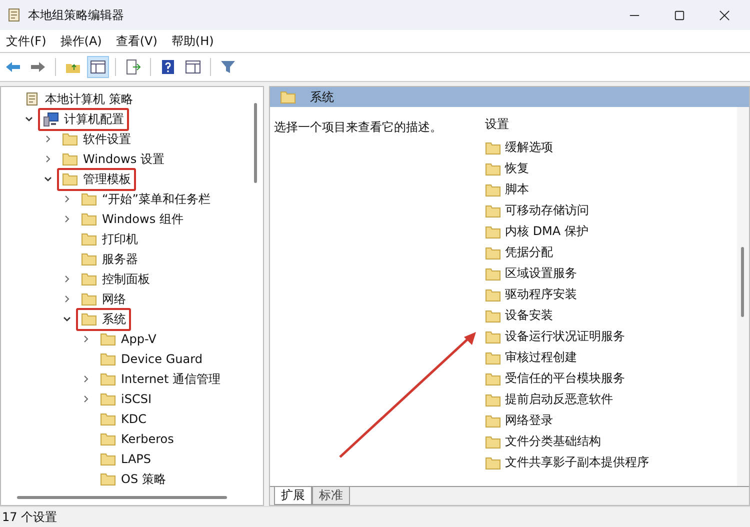  I want to click on menu-item: 文件(F), so click(26, 41).